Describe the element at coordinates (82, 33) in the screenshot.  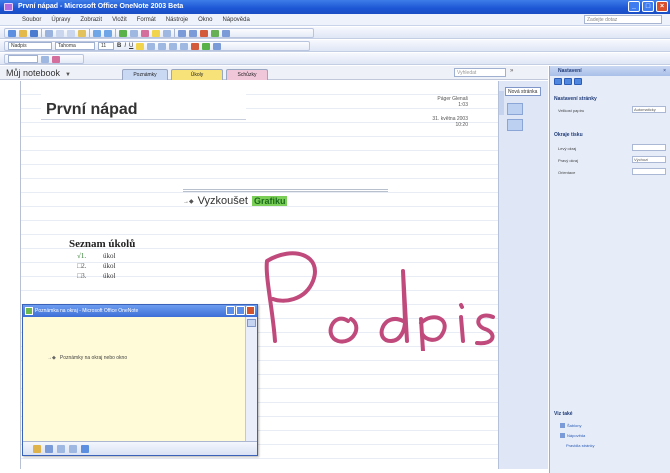
I see `paste-icon` at that location.